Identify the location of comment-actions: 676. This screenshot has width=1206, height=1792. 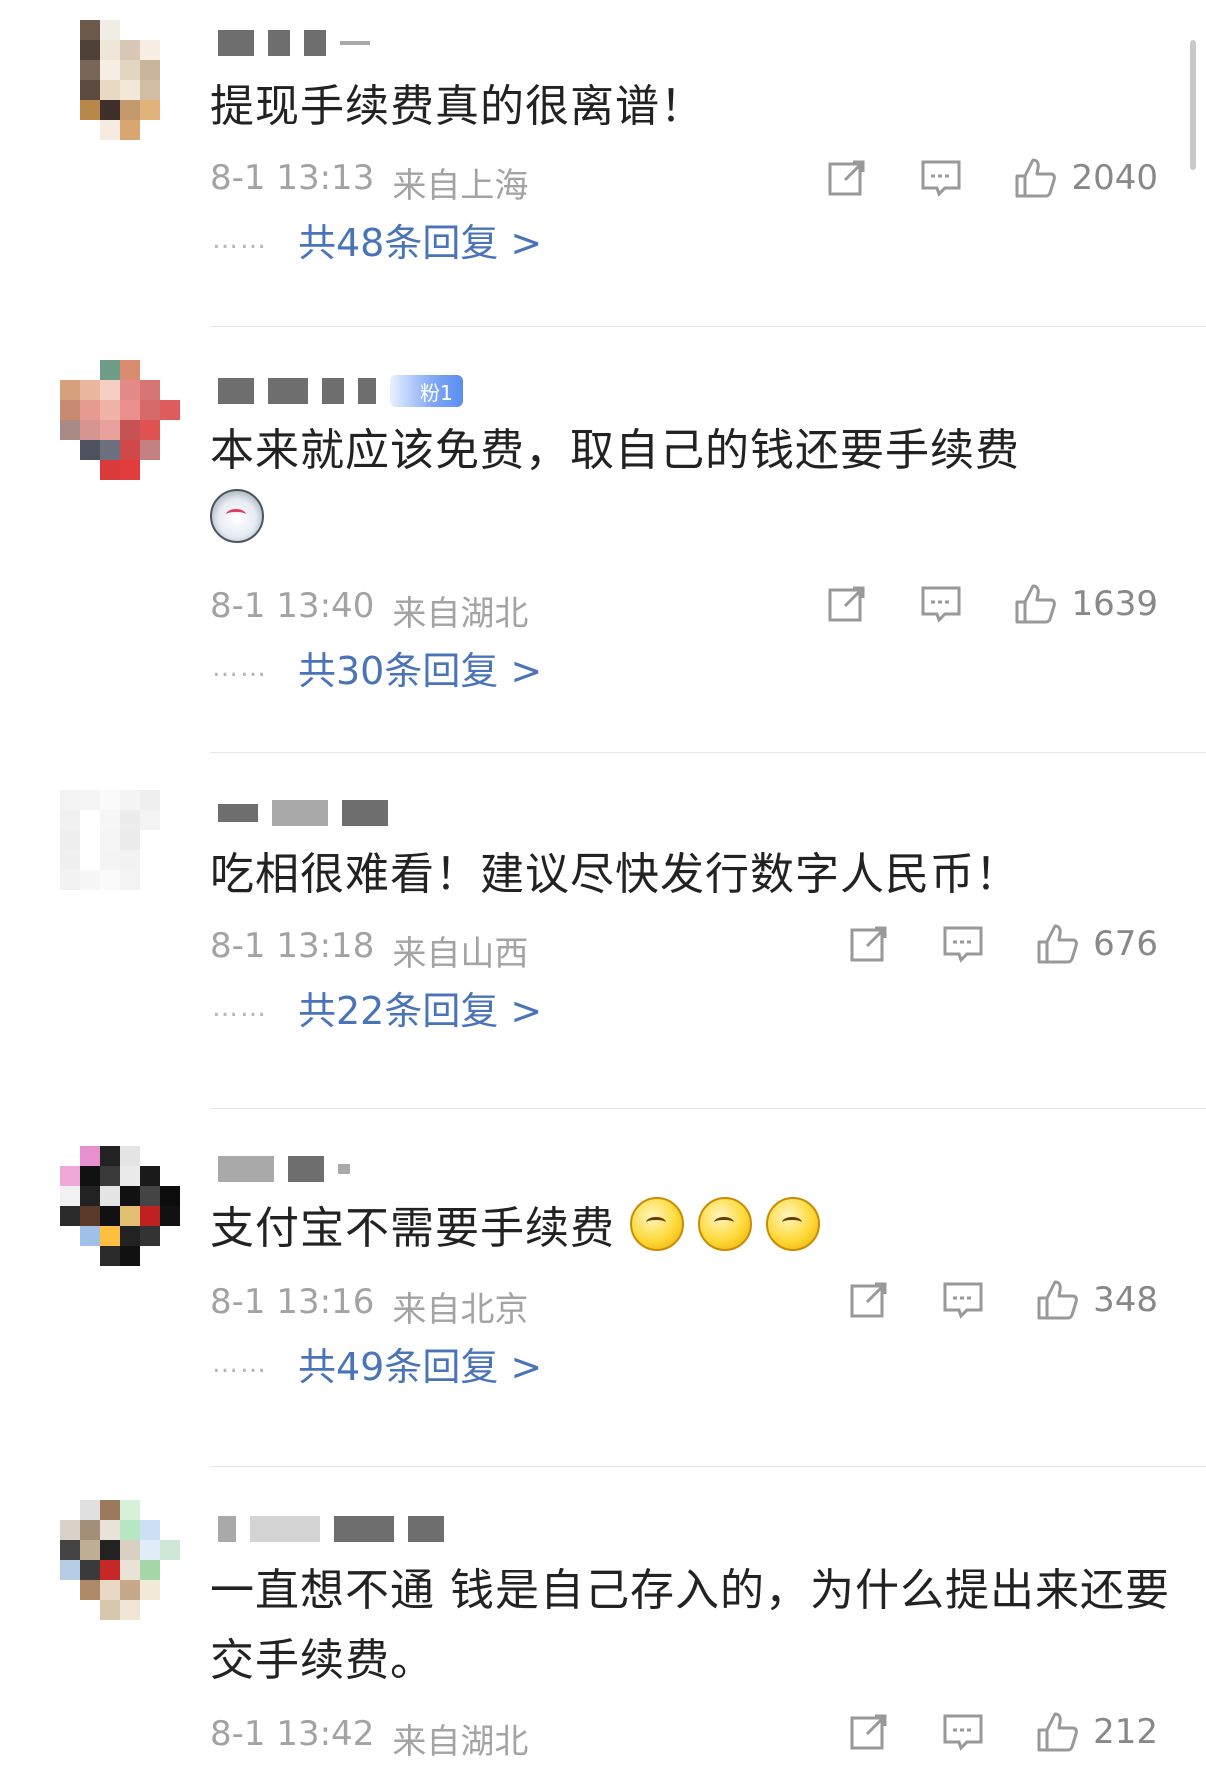
(1002, 944).